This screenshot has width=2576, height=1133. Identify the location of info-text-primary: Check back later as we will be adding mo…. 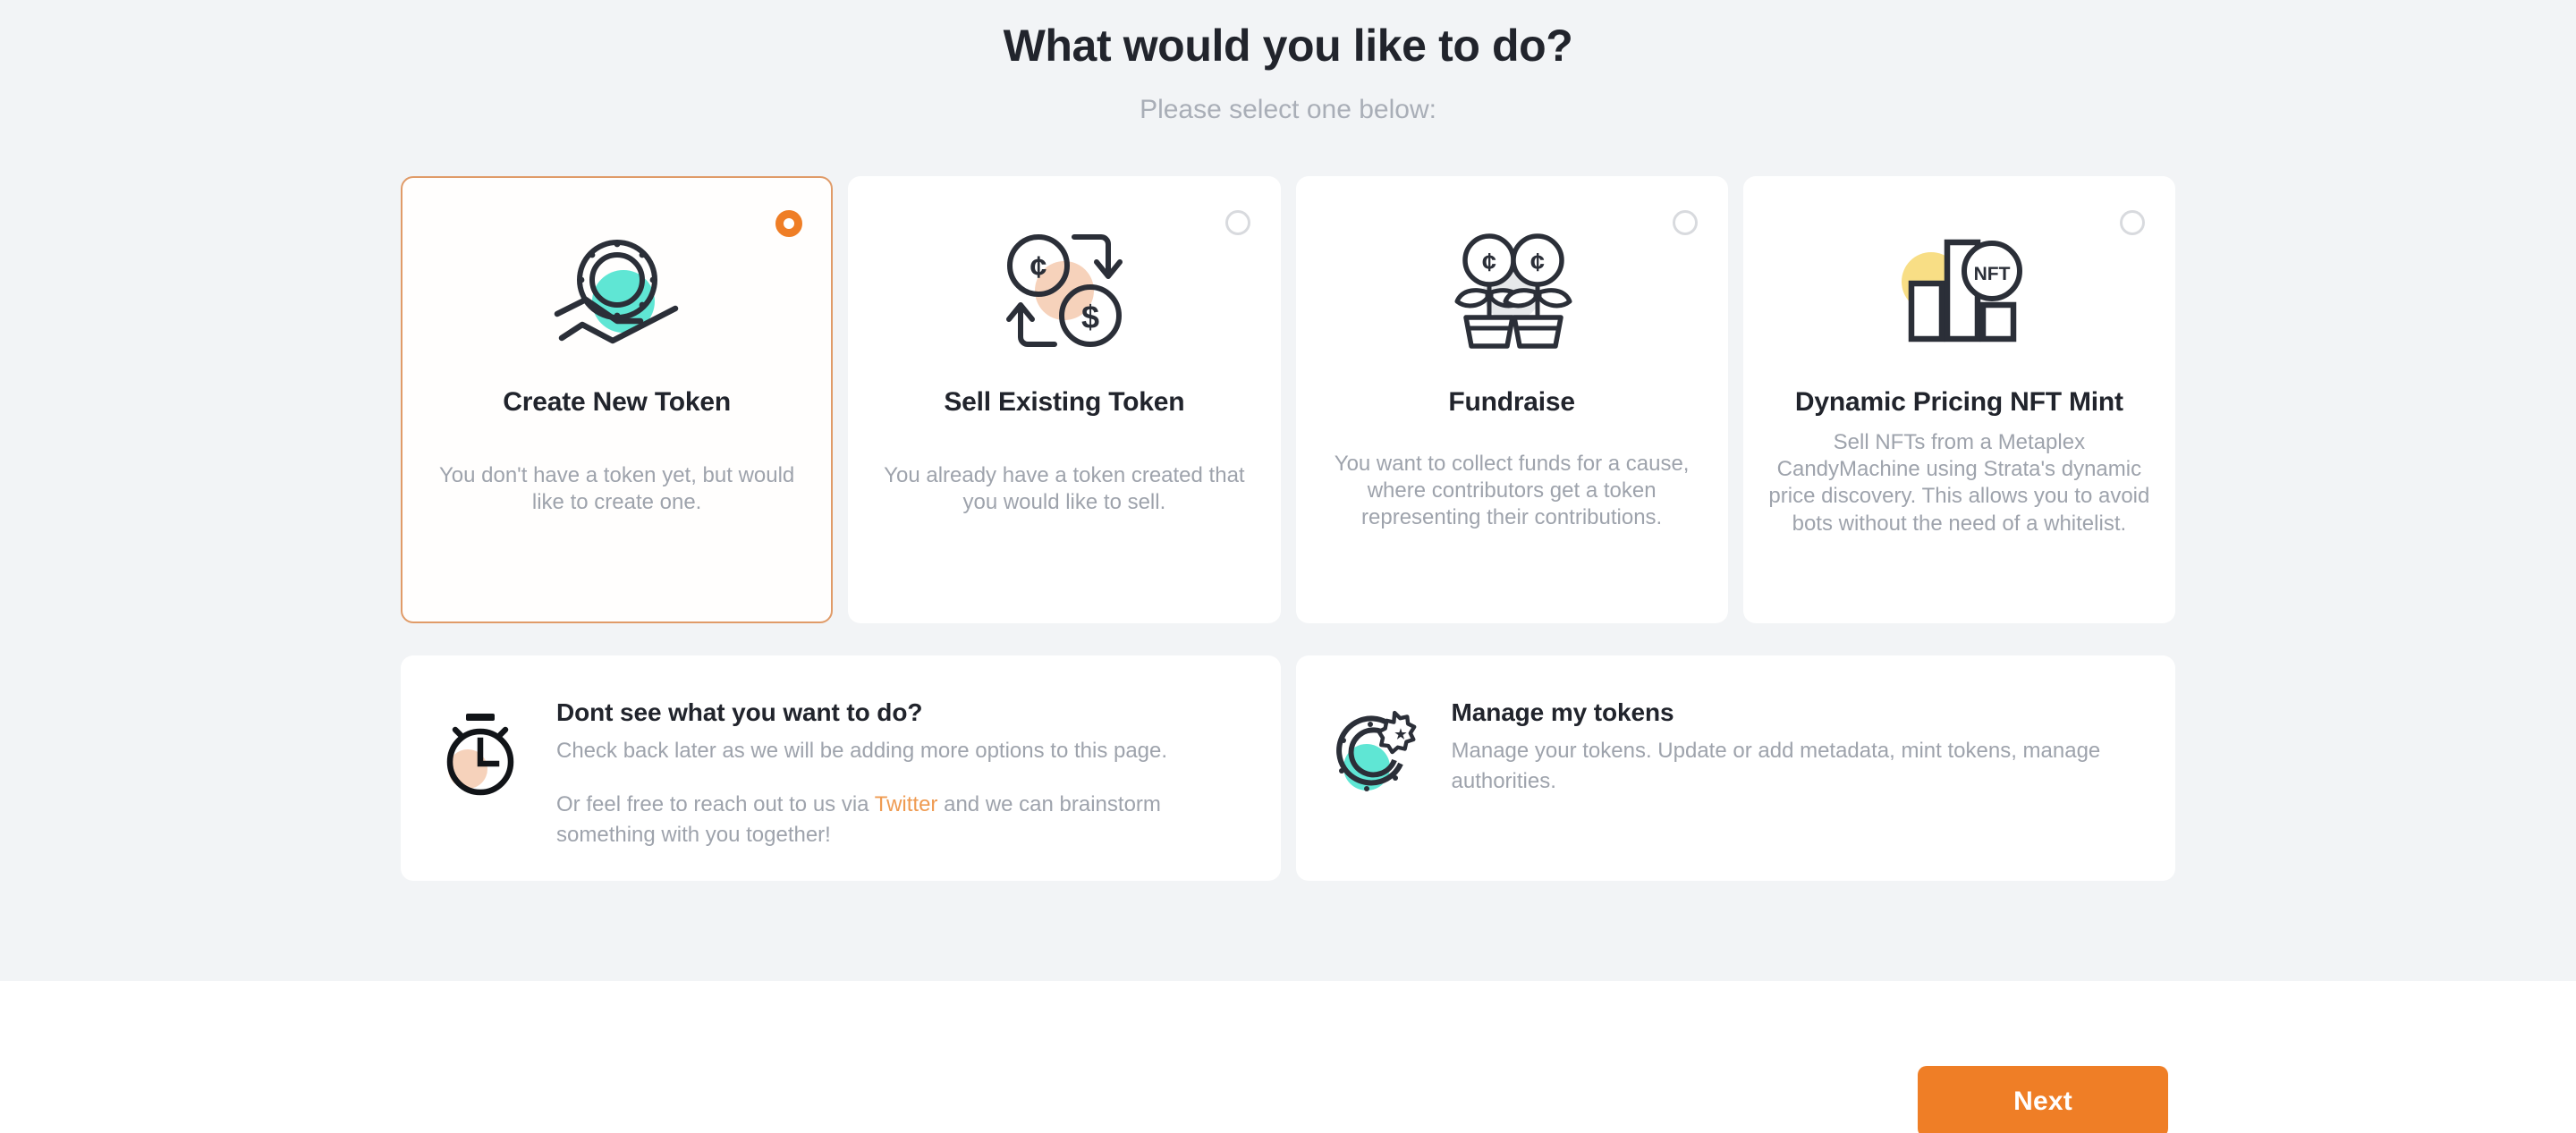
(862, 750).